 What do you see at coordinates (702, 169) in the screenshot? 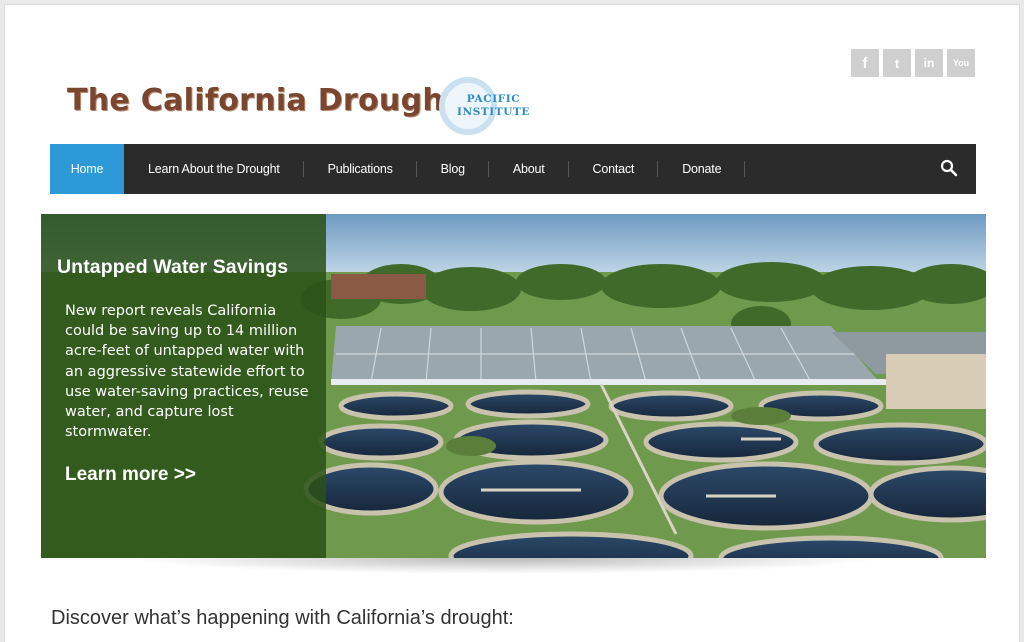
I see `nav-item-donate: Donate` at bounding box center [702, 169].